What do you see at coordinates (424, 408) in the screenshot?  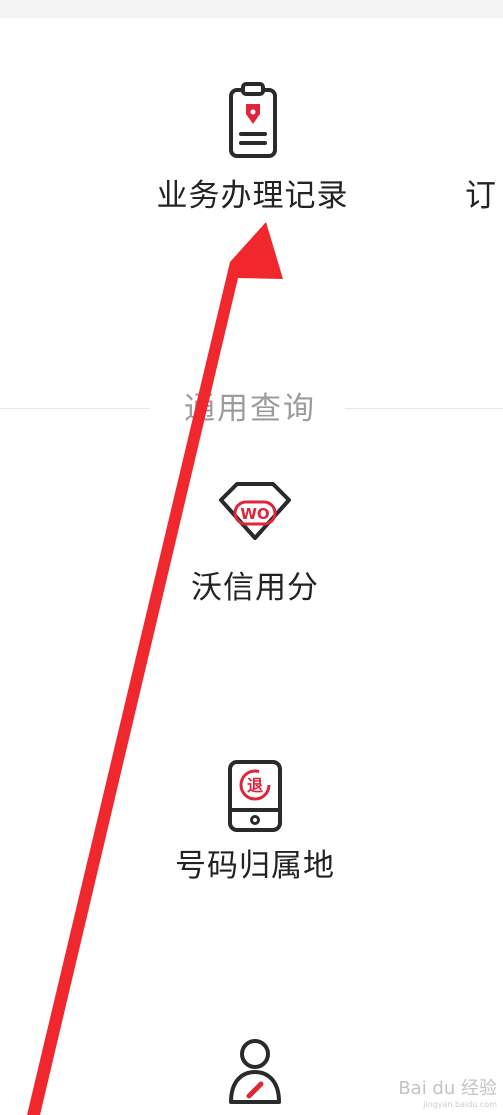 I see `divider-right` at bounding box center [424, 408].